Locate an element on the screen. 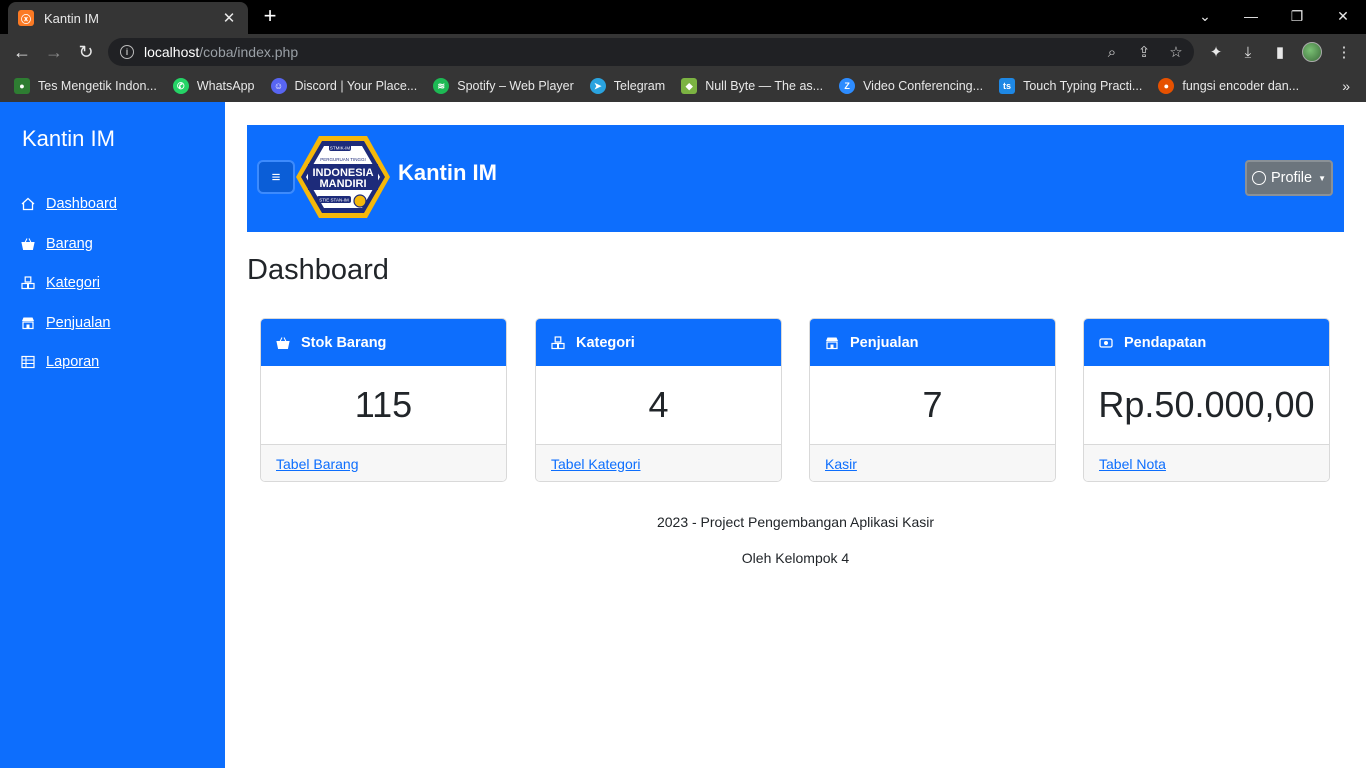 The height and width of the screenshot is (768, 1366). sidebar-item-dashboard: Dashboard is located at coordinates (68, 204).